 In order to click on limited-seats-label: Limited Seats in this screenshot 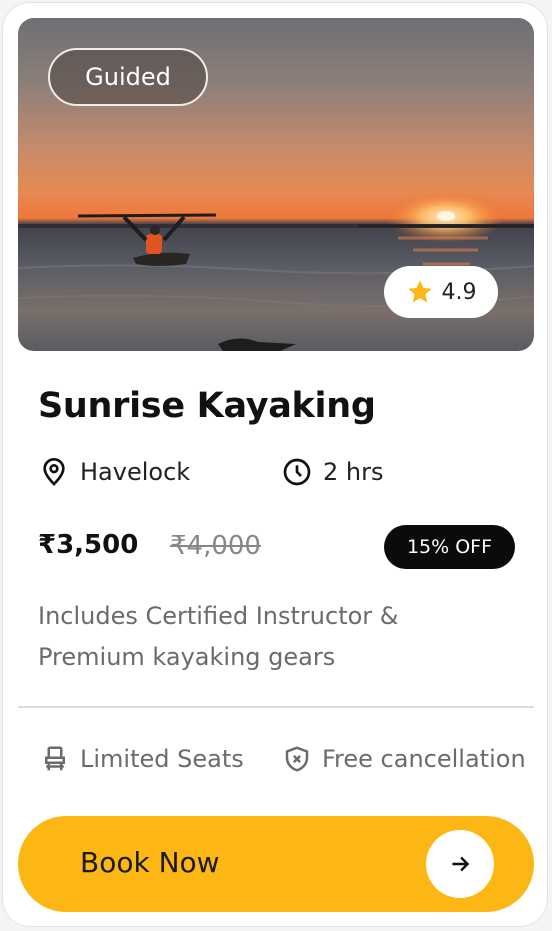, I will do `click(162, 759)`.